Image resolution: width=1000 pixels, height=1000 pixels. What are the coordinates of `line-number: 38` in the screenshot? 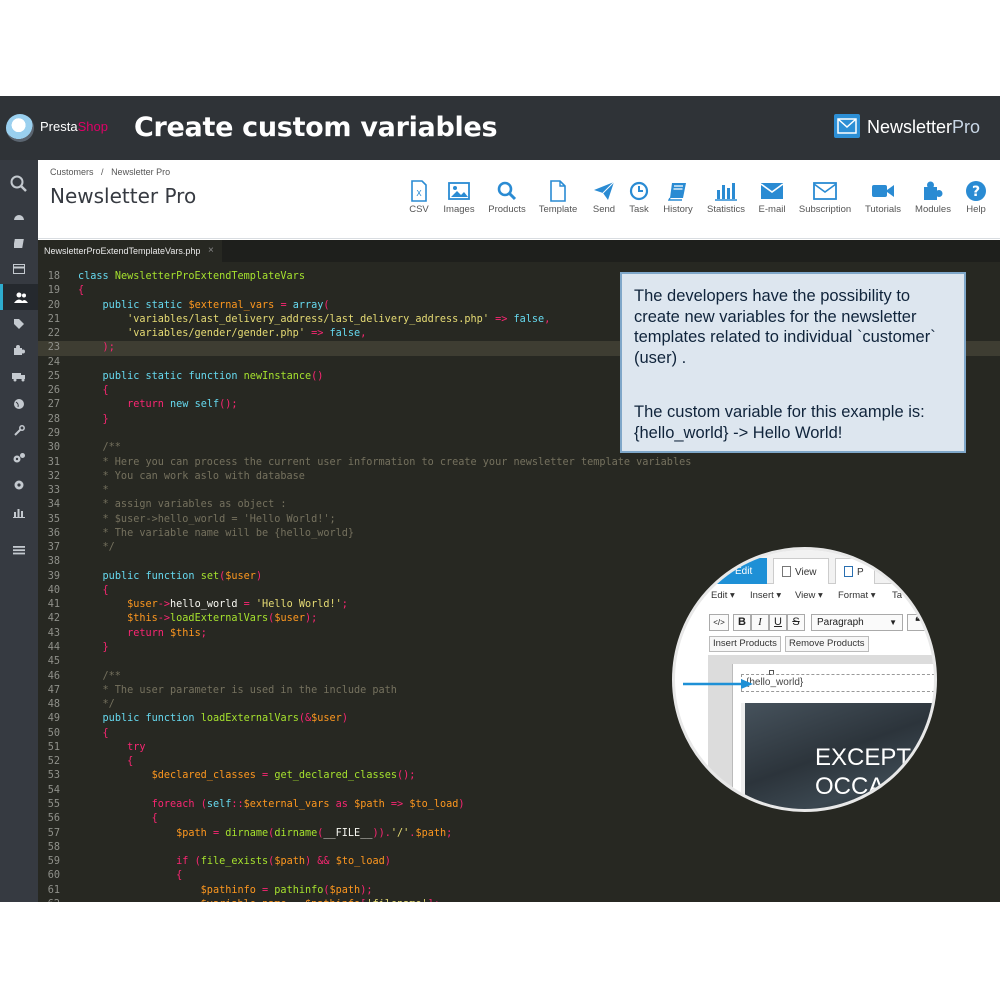 It's located at (53, 562).